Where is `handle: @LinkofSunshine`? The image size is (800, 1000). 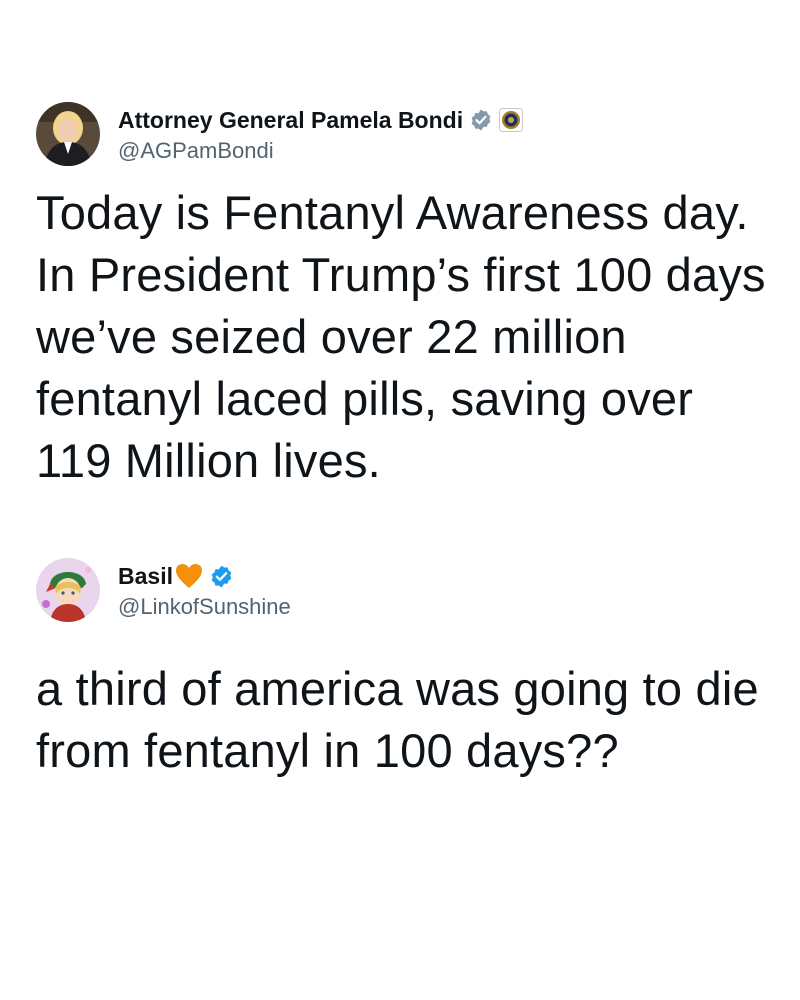 handle: @LinkofSunshine is located at coordinates (204, 607).